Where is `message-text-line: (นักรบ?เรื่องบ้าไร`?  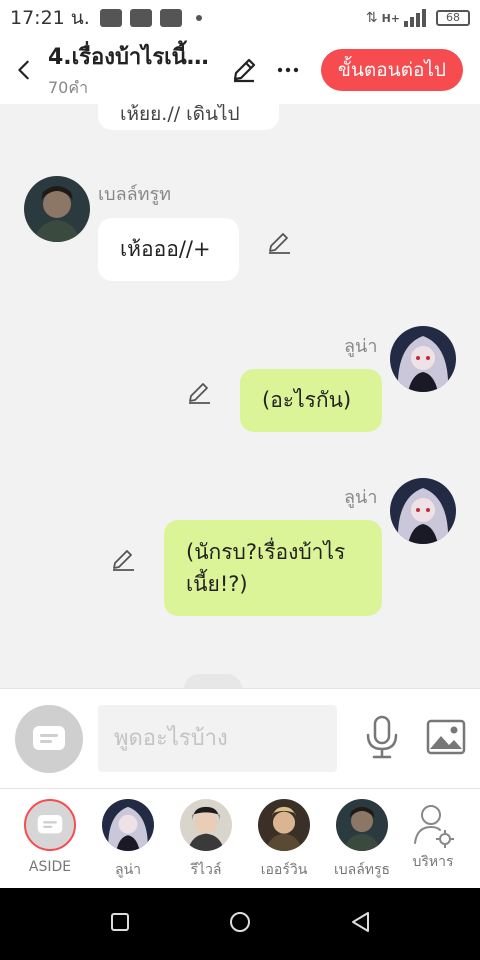
message-text-line: (นักรบ?เรื่องบ้าไร is located at coordinates (266, 552).